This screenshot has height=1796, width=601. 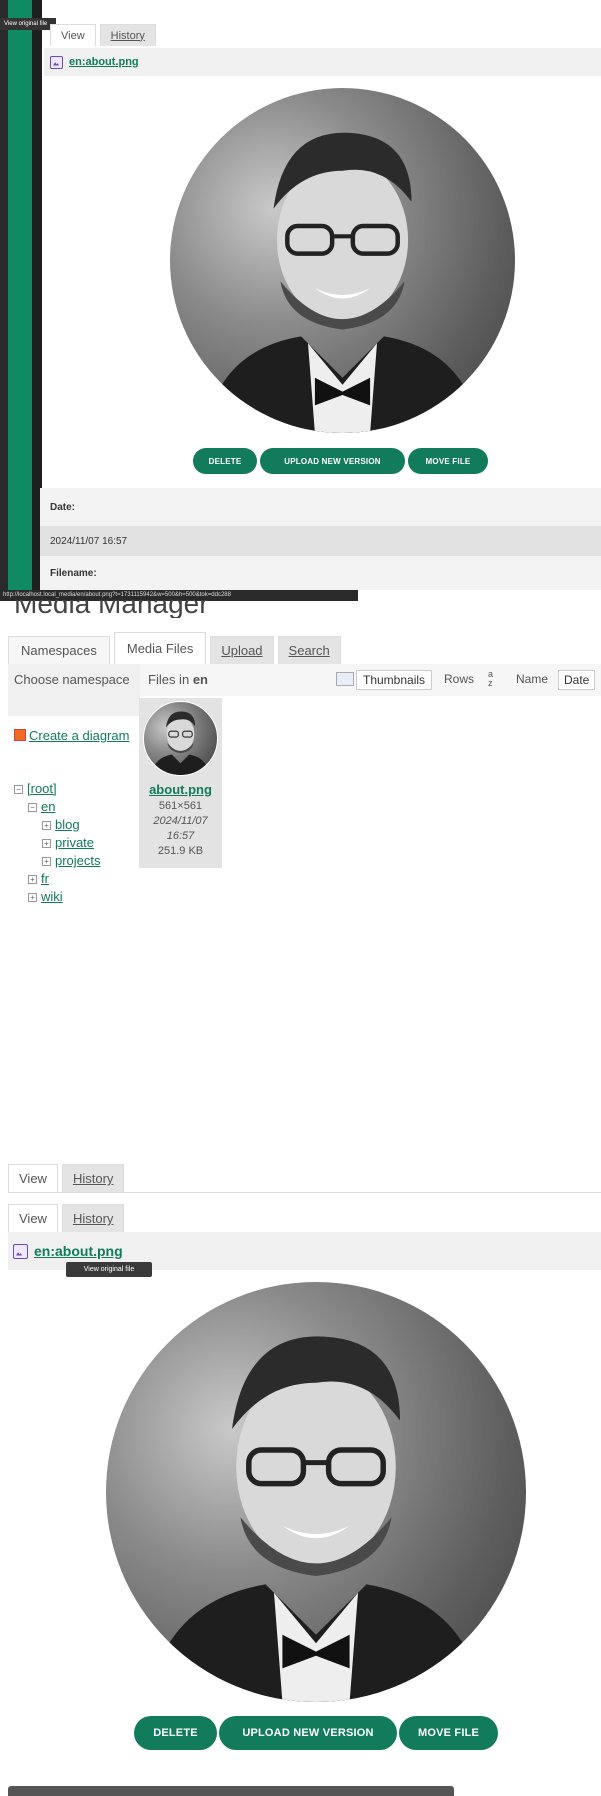 I want to click on files-header-bar: Files in en Thumbnails Rows az Name Date, so click(x=370, y=680).